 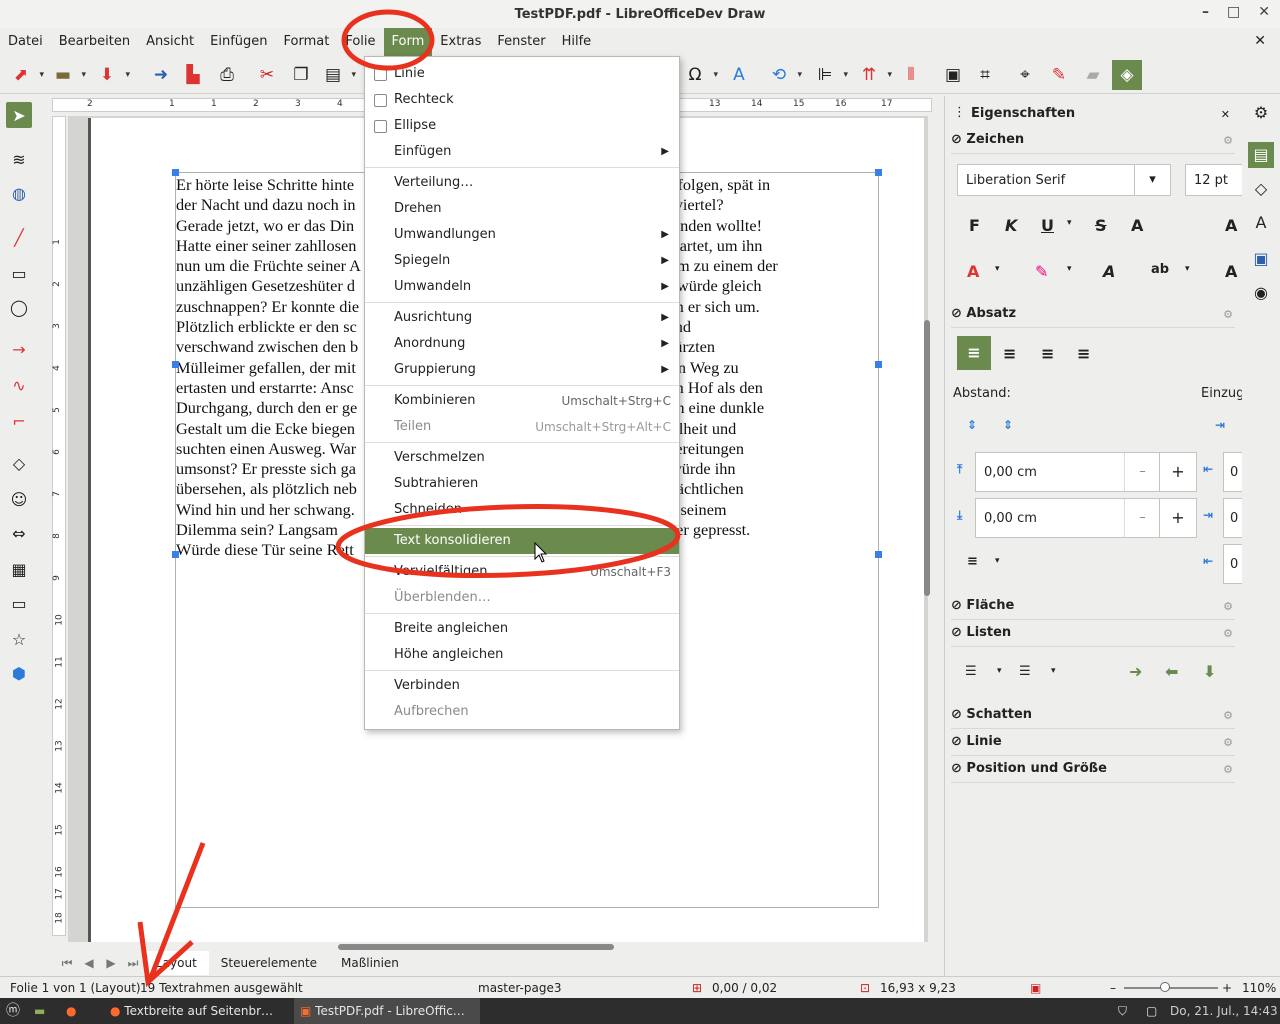 What do you see at coordinates (19, 673) in the screenshot?
I see `3d-objects-icon: ⬢` at bounding box center [19, 673].